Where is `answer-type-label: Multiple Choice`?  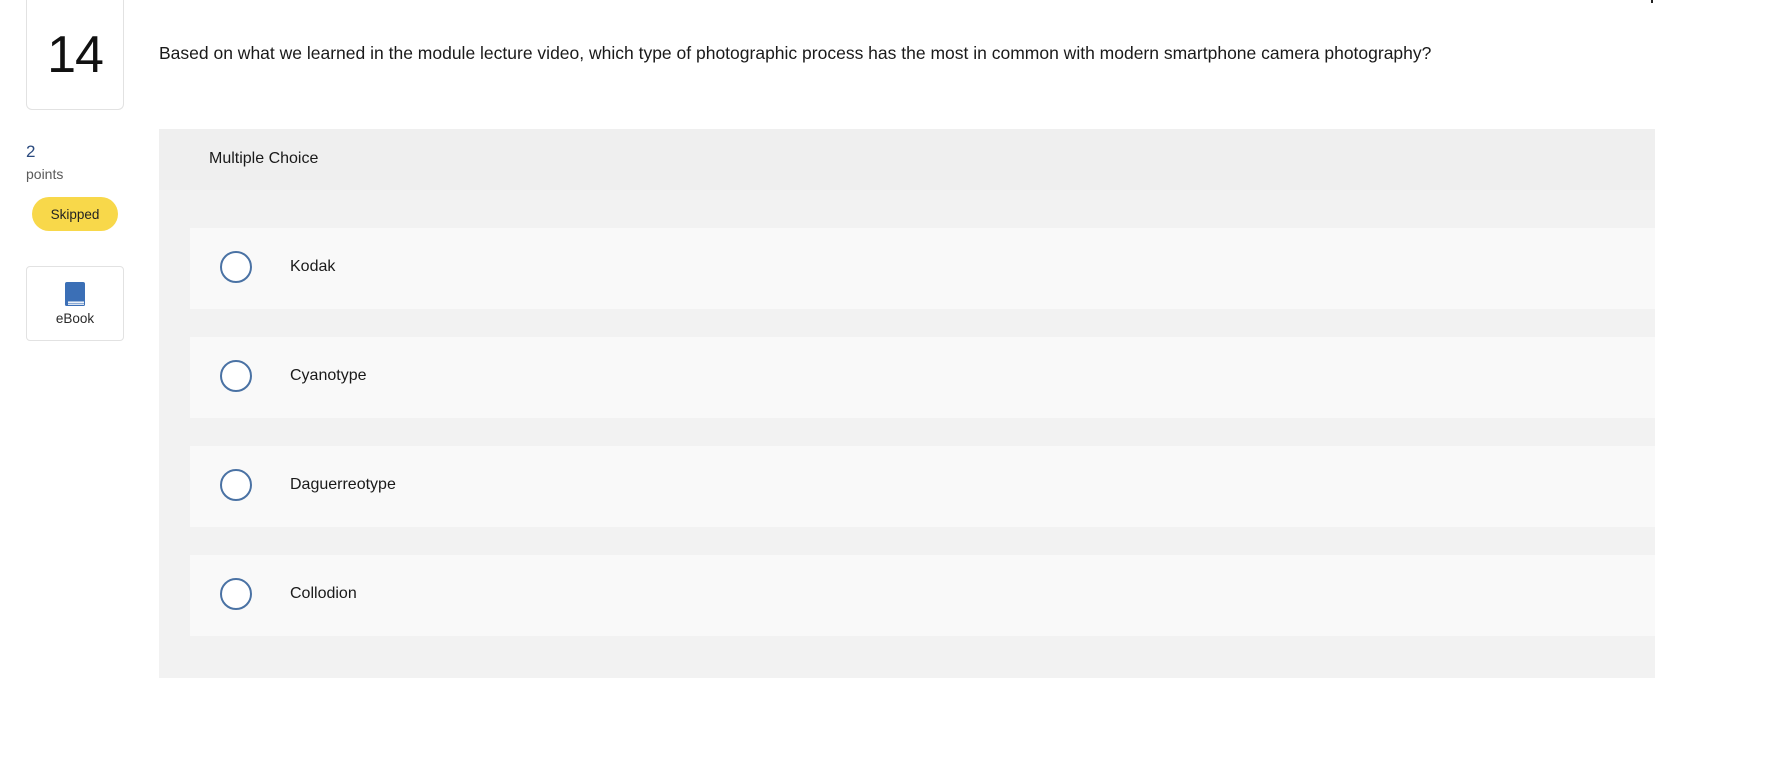 answer-type-label: Multiple Choice is located at coordinates (264, 158).